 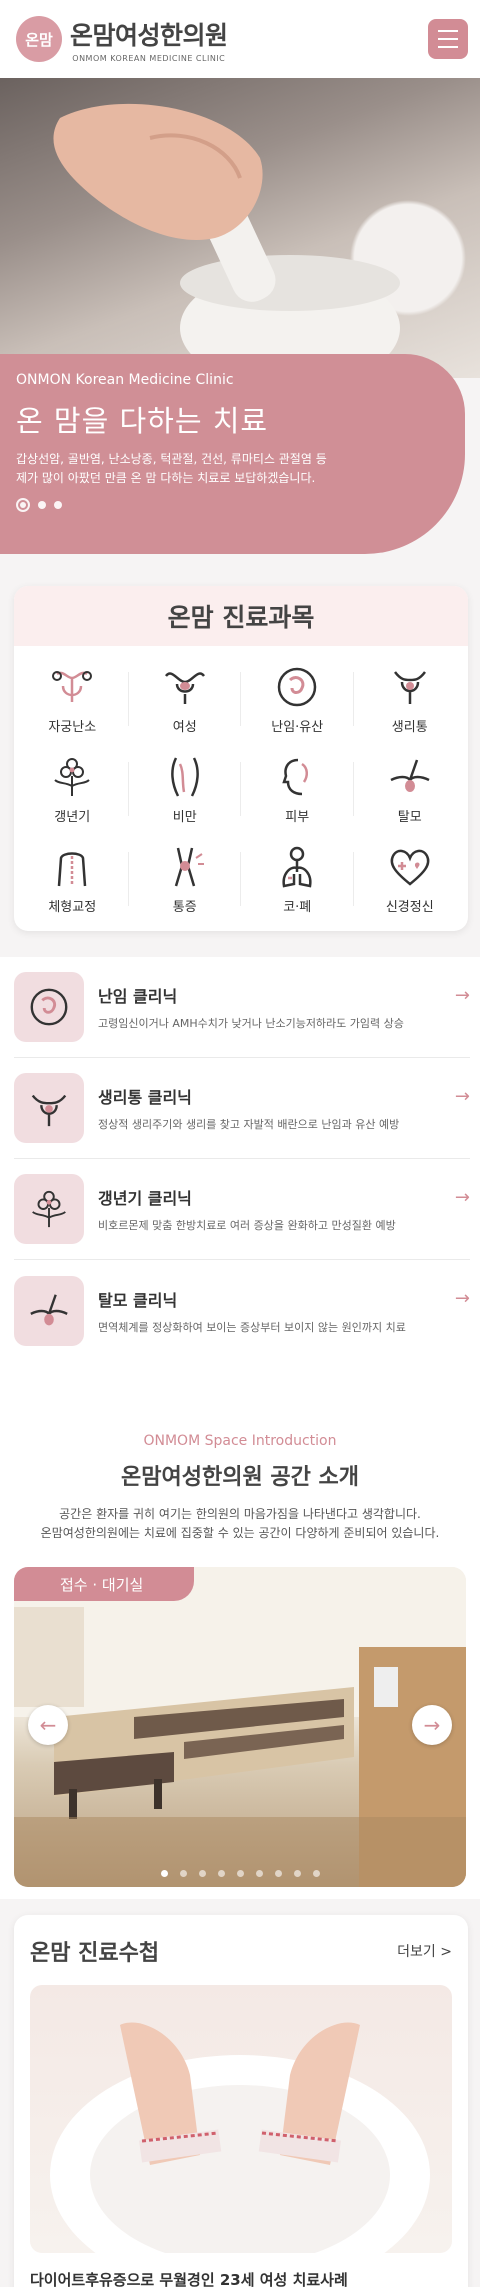 I want to click on dept-label: 자궁난소, so click(x=72, y=727).